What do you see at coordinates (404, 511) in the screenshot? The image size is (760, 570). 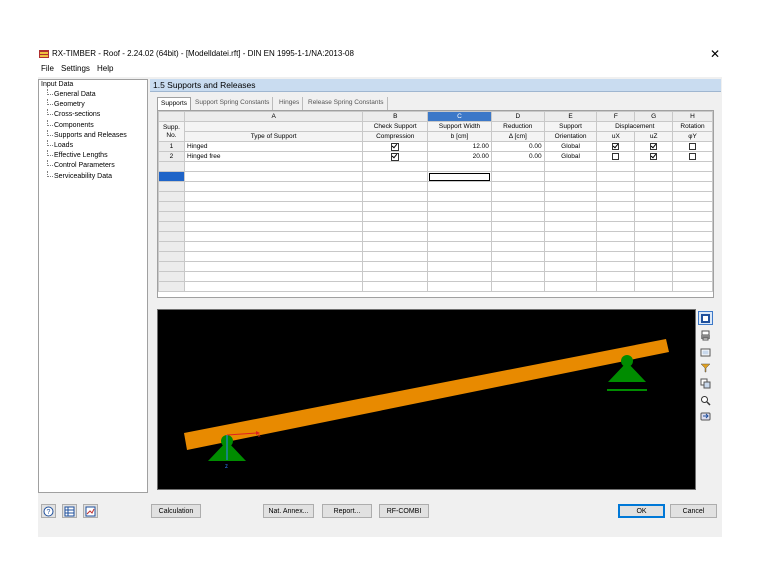 I see `rf-combi-button: RF-COMBI` at bounding box center [404, 511].